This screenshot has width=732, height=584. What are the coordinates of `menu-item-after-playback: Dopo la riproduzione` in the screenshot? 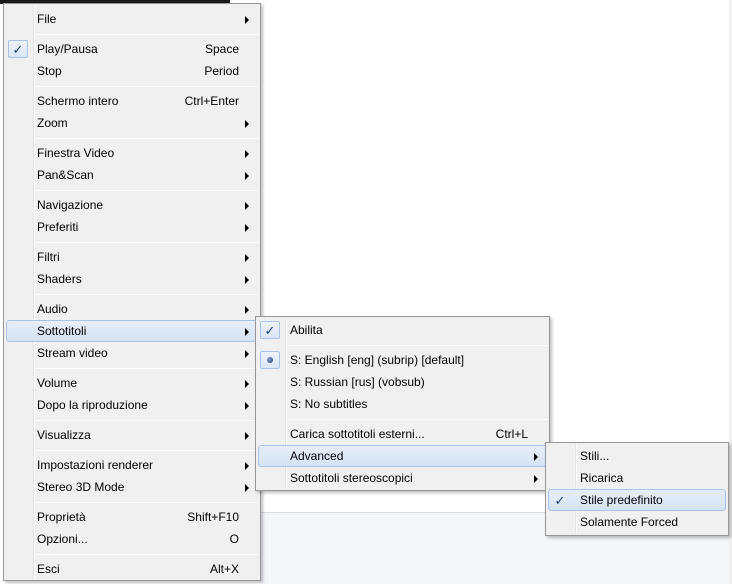 It's located at (132, 405).